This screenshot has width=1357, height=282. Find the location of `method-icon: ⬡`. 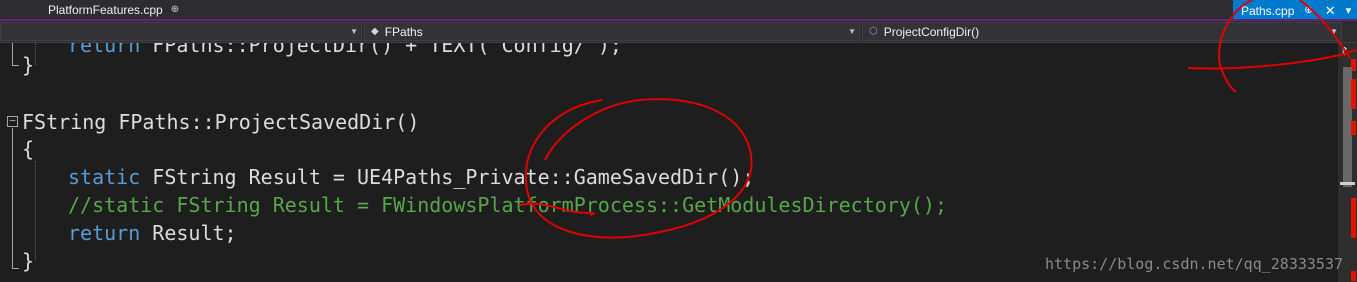

method-icon: ⬡ is located at coordinates (873, 31).